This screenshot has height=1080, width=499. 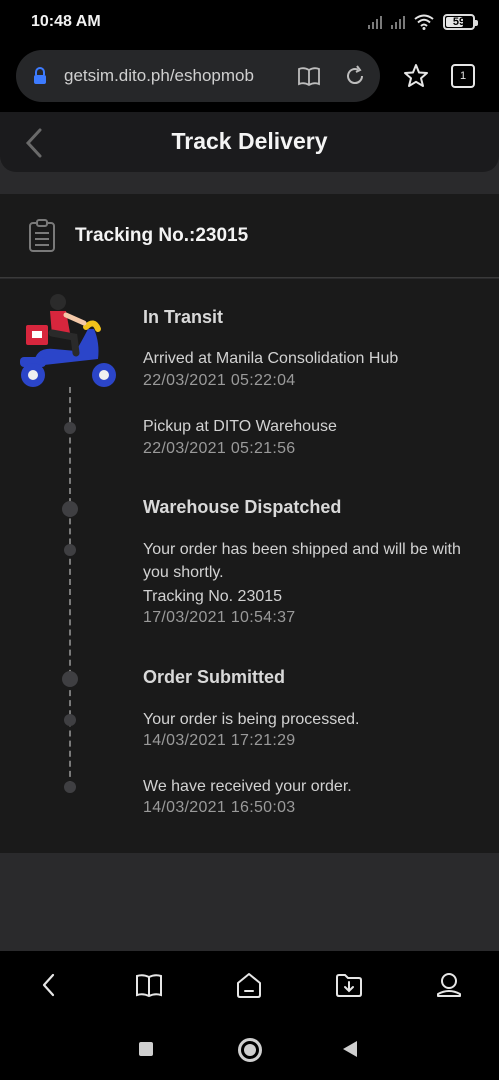 I want to click on browser-bottom-nav, so click(x=249, y=986).